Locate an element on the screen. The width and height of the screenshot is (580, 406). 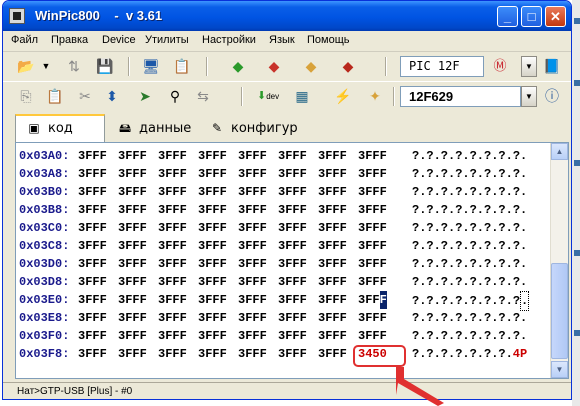
device-info-icon: ⓘ is located at coordinates (552, 96).